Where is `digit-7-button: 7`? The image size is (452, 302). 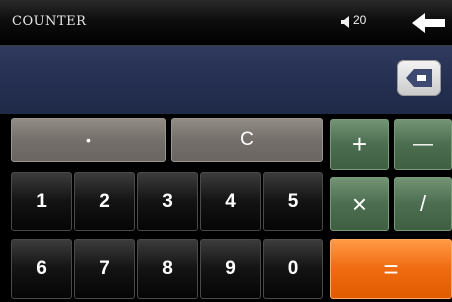 digit-7-button: 7 is located at coordinates (104, 269).